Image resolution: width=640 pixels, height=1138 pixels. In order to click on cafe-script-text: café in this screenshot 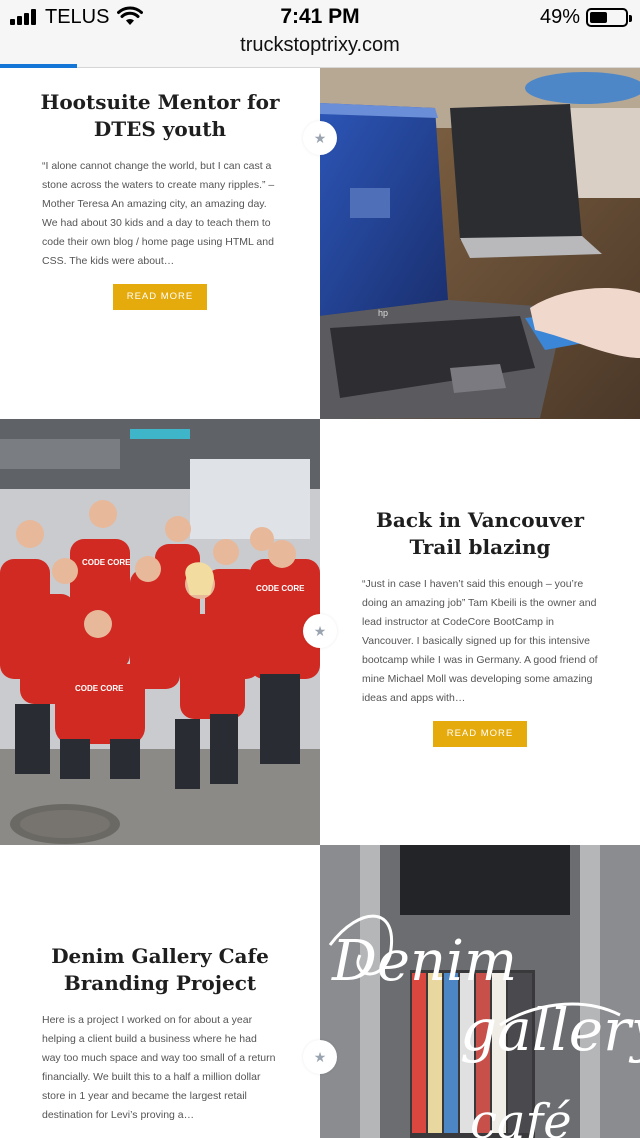, I will do `click(521, 1116)`.